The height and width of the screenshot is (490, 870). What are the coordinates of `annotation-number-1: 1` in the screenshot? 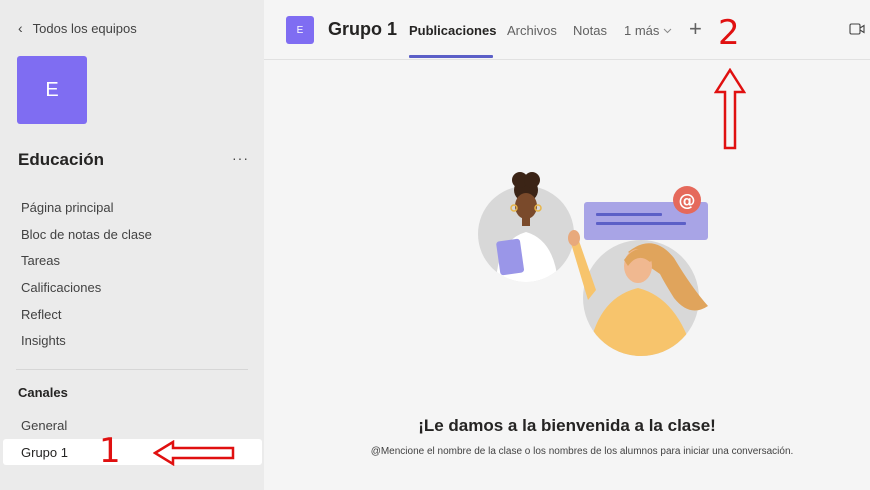 It's located at (110, 451).